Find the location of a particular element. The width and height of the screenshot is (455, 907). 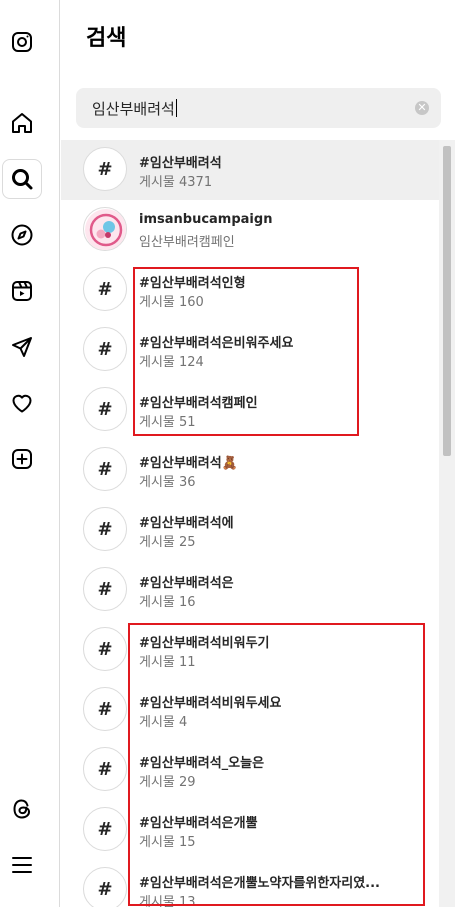

result-subtitle: 게시물 25 is located at coordinates (167, 542).